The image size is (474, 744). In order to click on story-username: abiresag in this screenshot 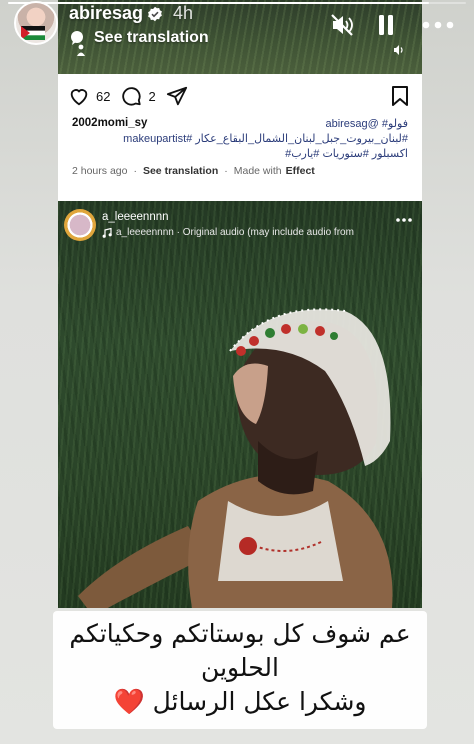, I will do `click(106, 13)`.